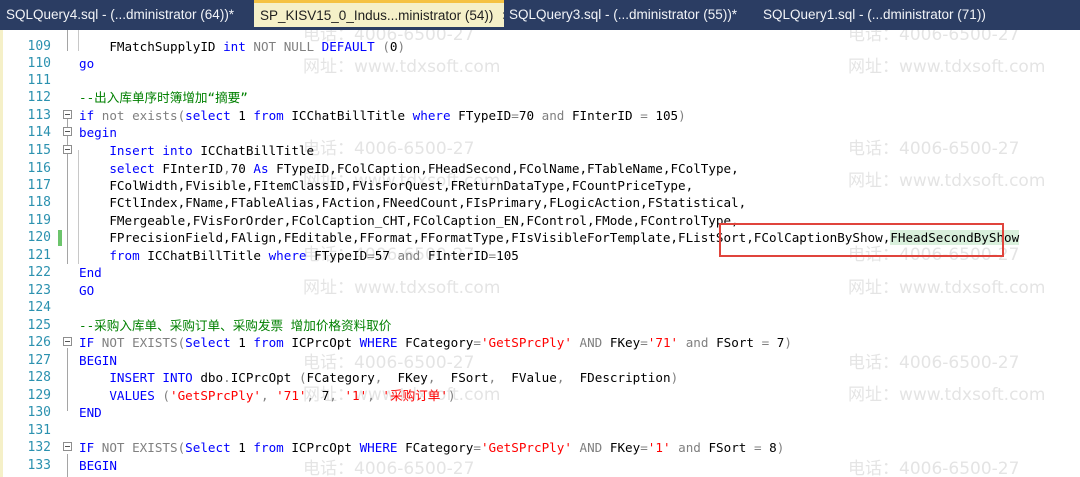 The width and height of the screenshot is (1080, 477). What do you see at coordinates (541, 150) in the screenshot?
I see `code-line: 115 Insert into ICChatBillTitle` at bounding box center [541, 150].